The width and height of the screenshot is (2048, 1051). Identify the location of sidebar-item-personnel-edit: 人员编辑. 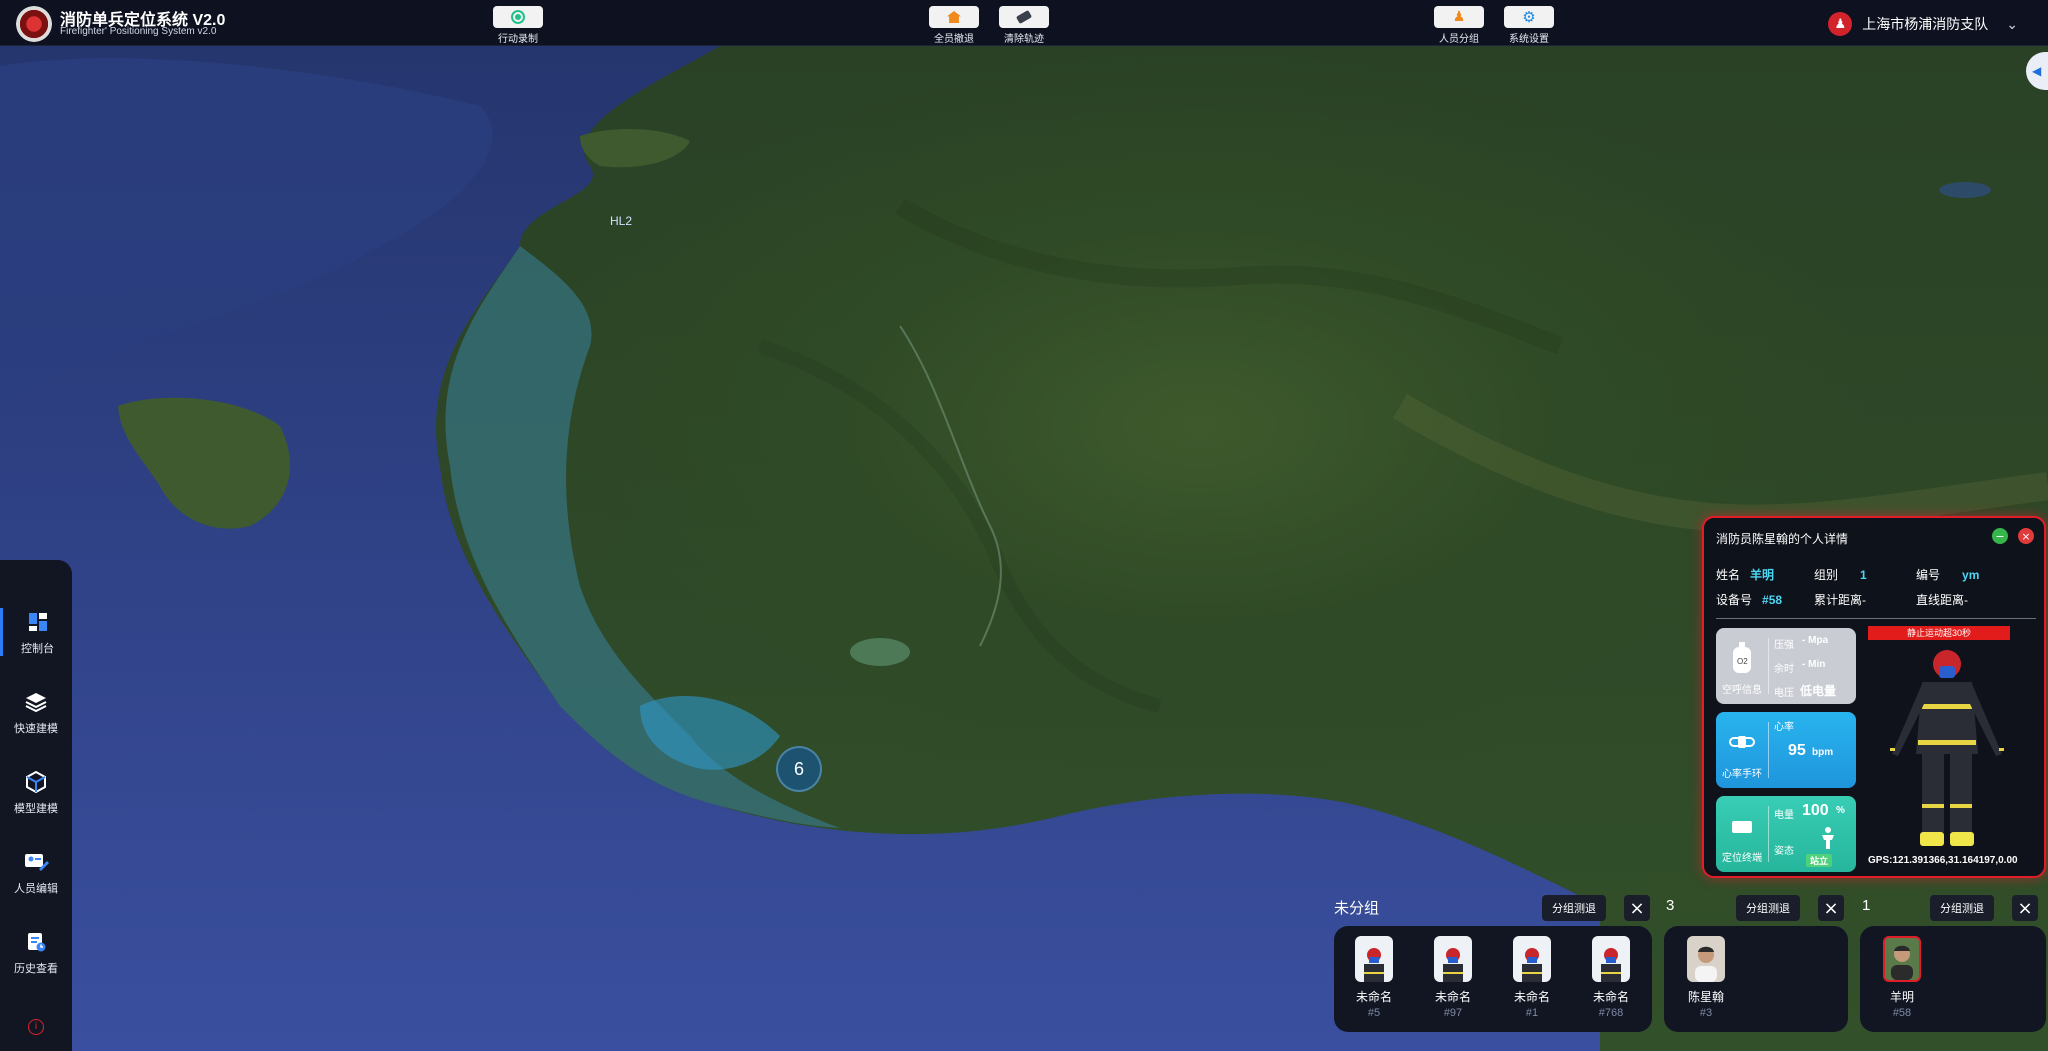
(36, 872).